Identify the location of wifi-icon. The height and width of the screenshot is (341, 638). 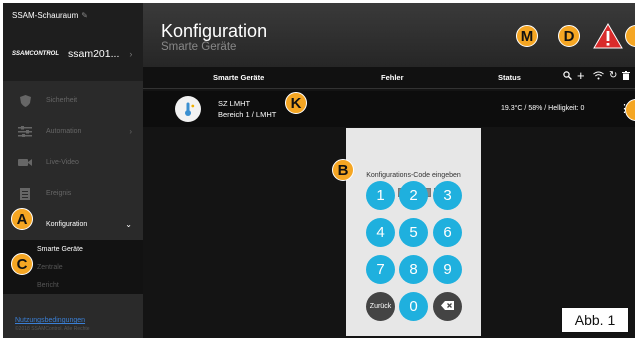
(598, 77).